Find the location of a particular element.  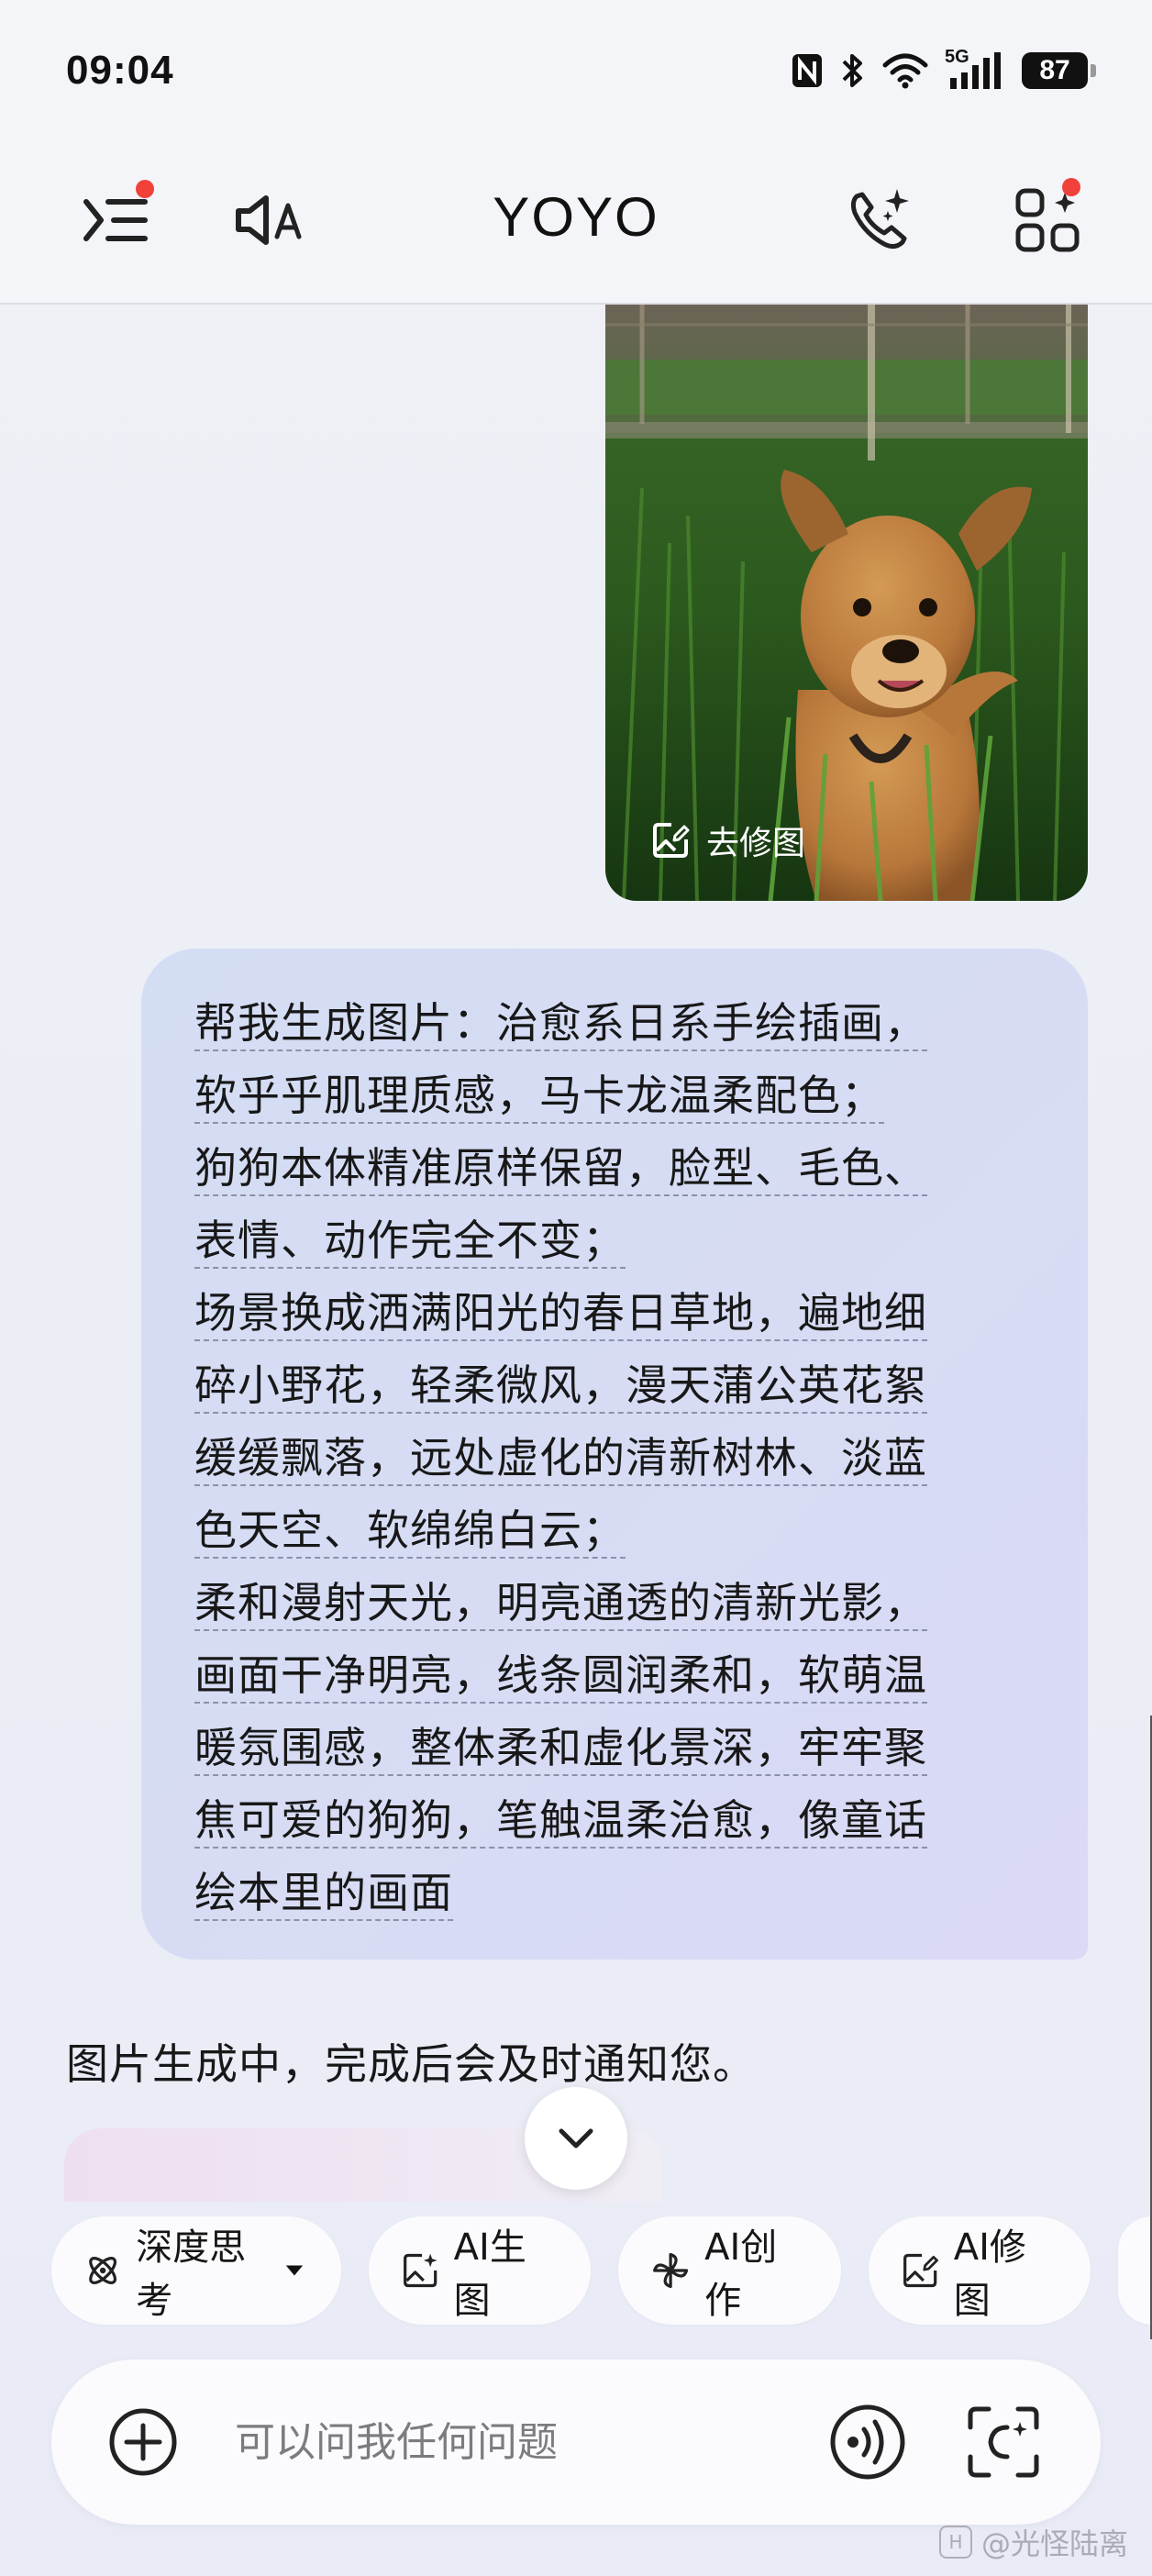

atom-icon is located at coordinates (103, 2270).